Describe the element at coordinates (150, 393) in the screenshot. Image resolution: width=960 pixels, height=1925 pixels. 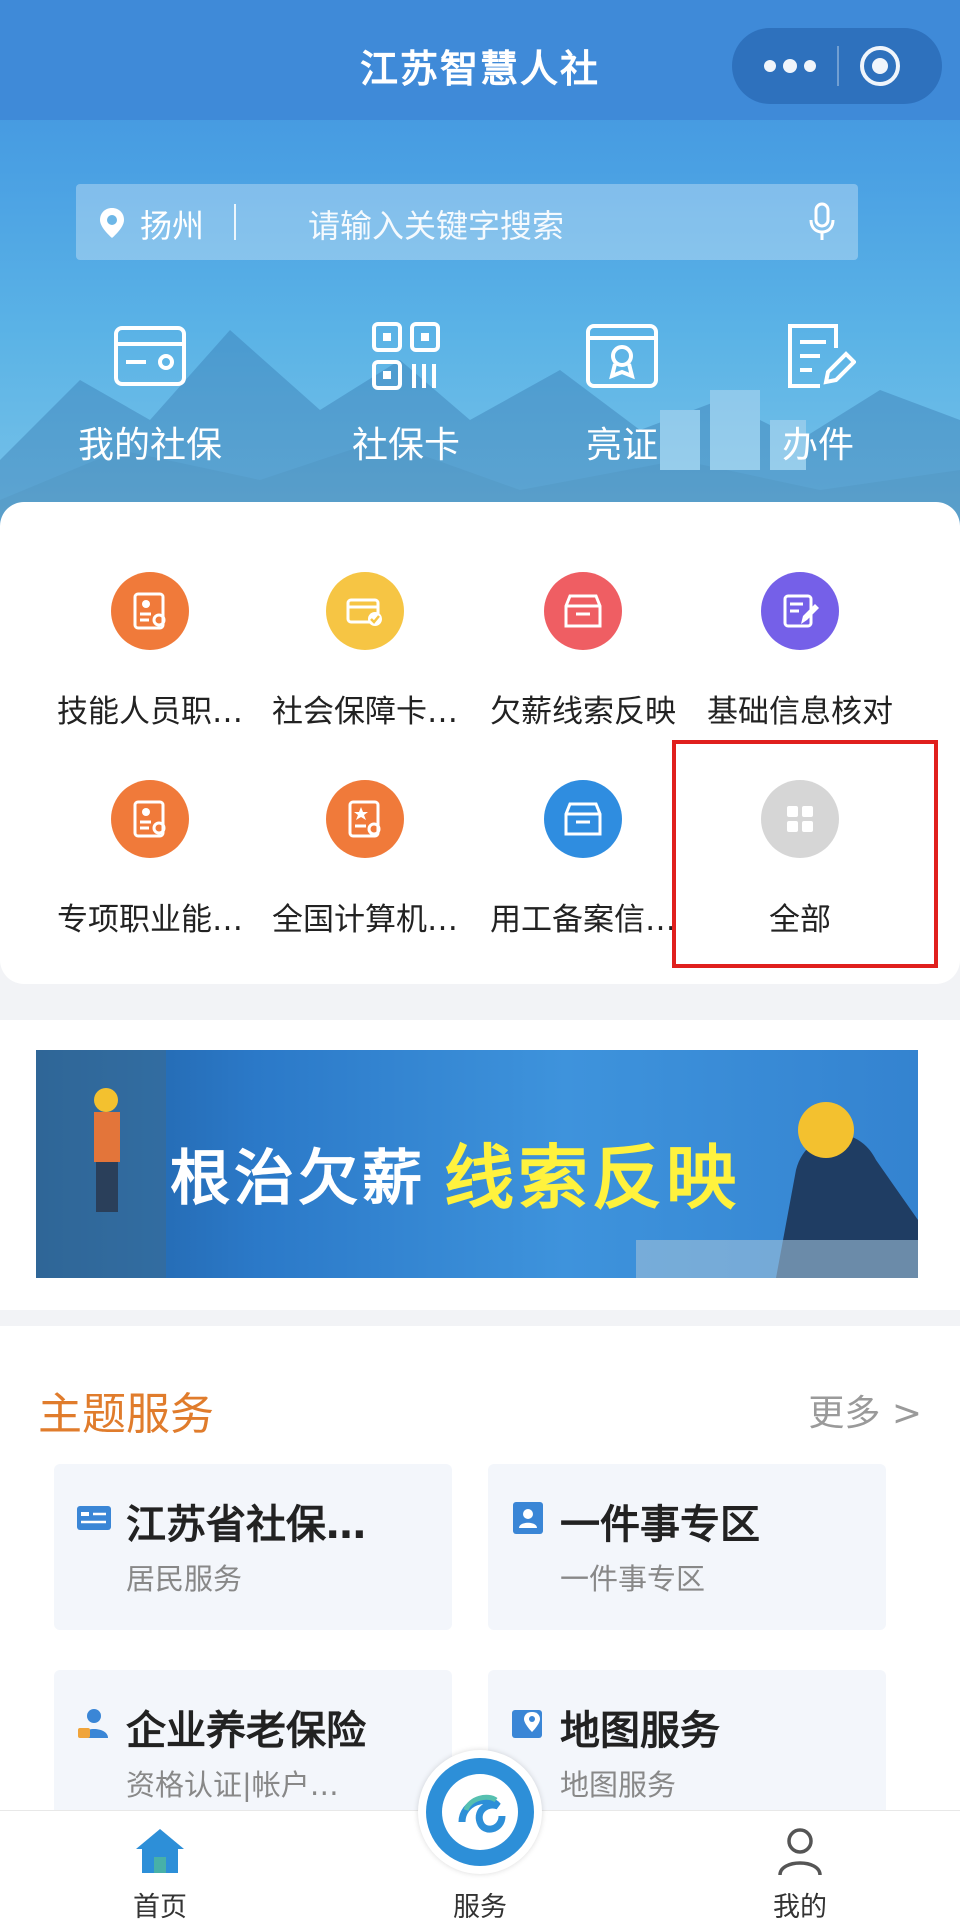
I see `quick-my-social-security: 我的社保` at that location.